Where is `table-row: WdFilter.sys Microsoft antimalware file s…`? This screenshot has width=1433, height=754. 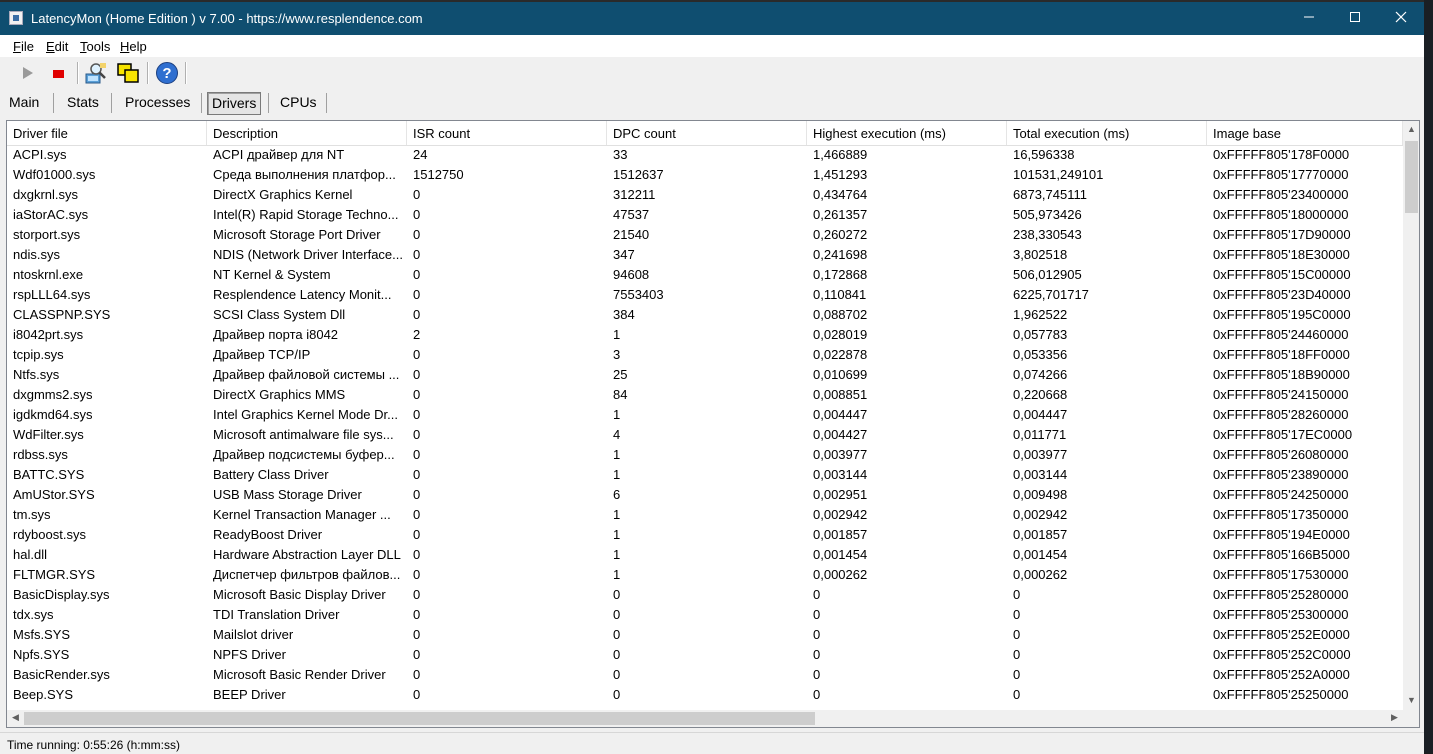 table-row: WdFilter.sys Microsoft antimalware file s… is located at coordinates (705, 435).